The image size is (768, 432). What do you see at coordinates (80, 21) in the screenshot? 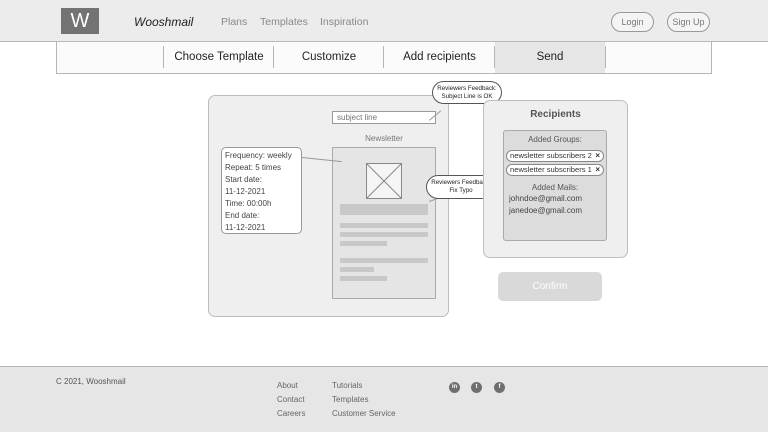
I see `logo: W` at bounding box center [80, 21].